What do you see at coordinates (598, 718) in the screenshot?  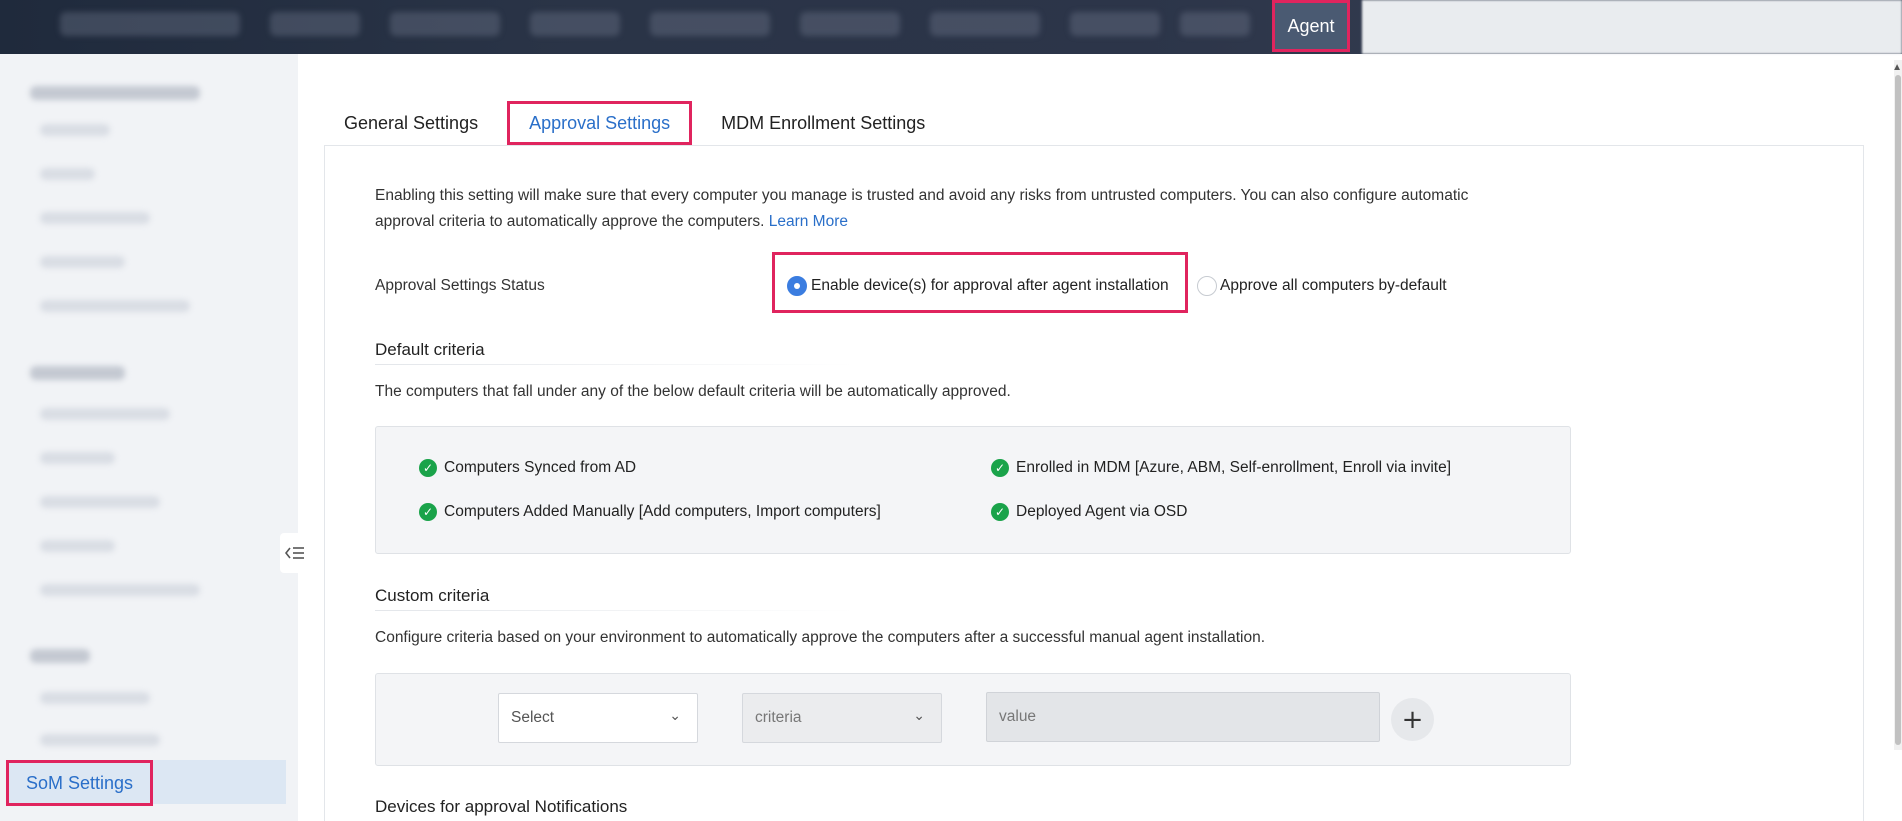 I see `attribute-select: Select ⌄` at bounding box center [598, 718].